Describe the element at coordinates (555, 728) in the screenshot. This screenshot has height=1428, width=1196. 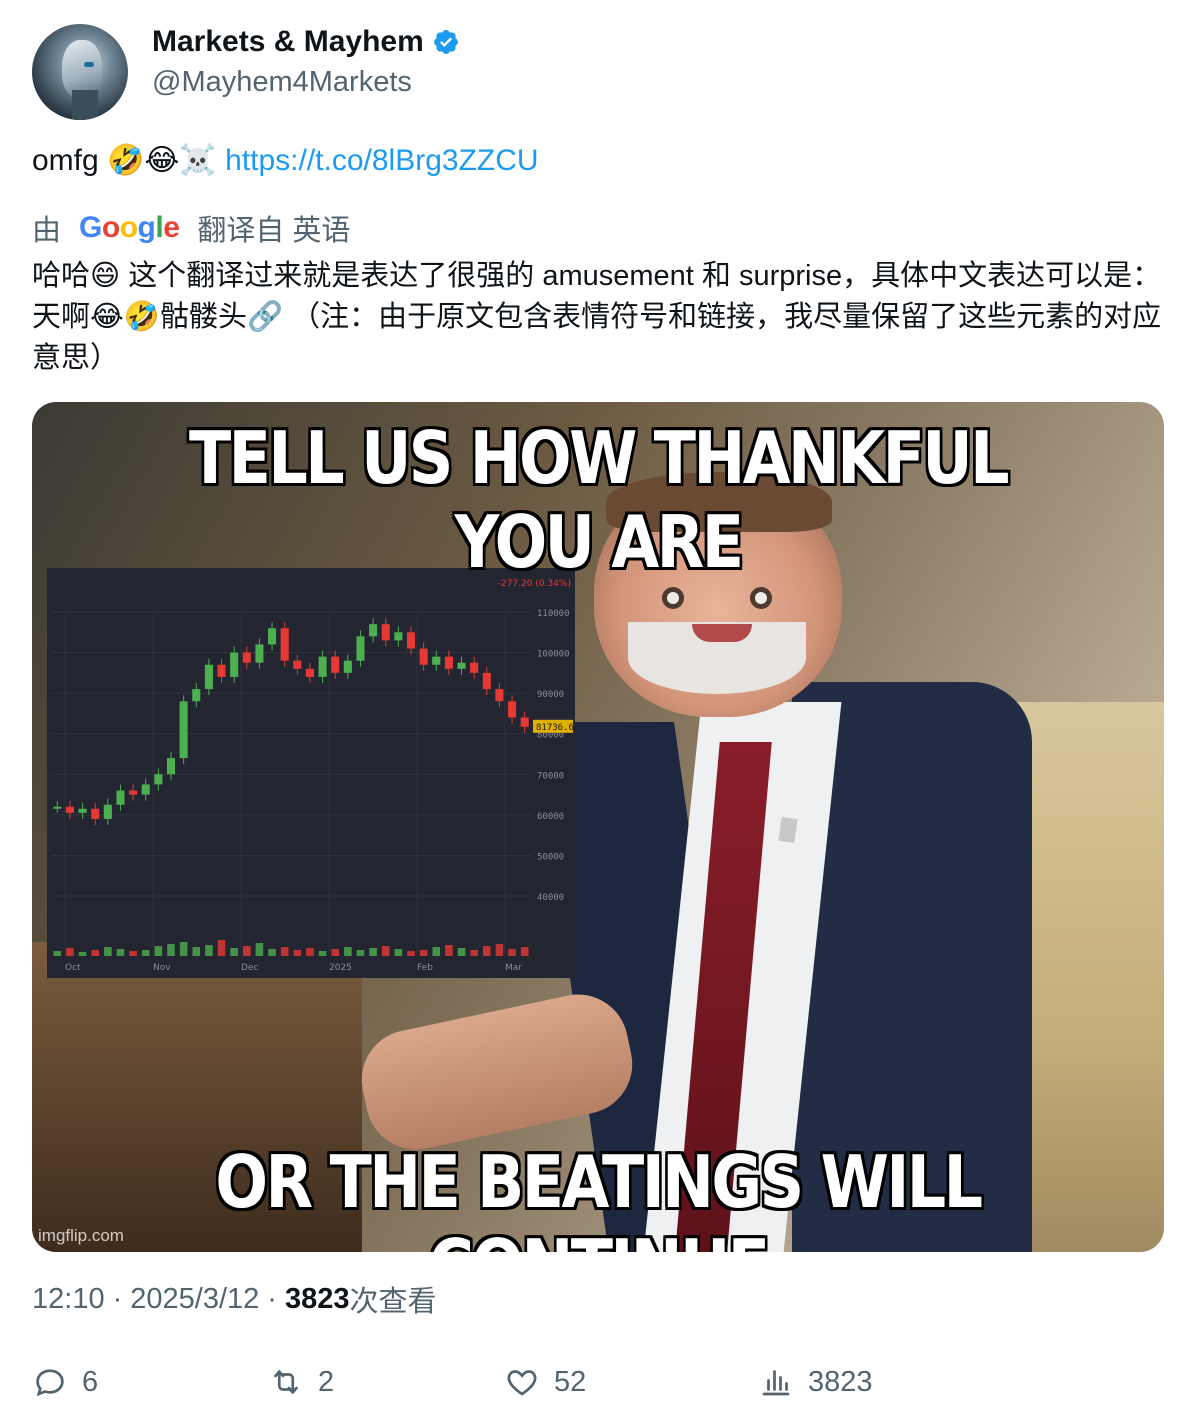
I see `current-price-label: 81736.6` at that location.